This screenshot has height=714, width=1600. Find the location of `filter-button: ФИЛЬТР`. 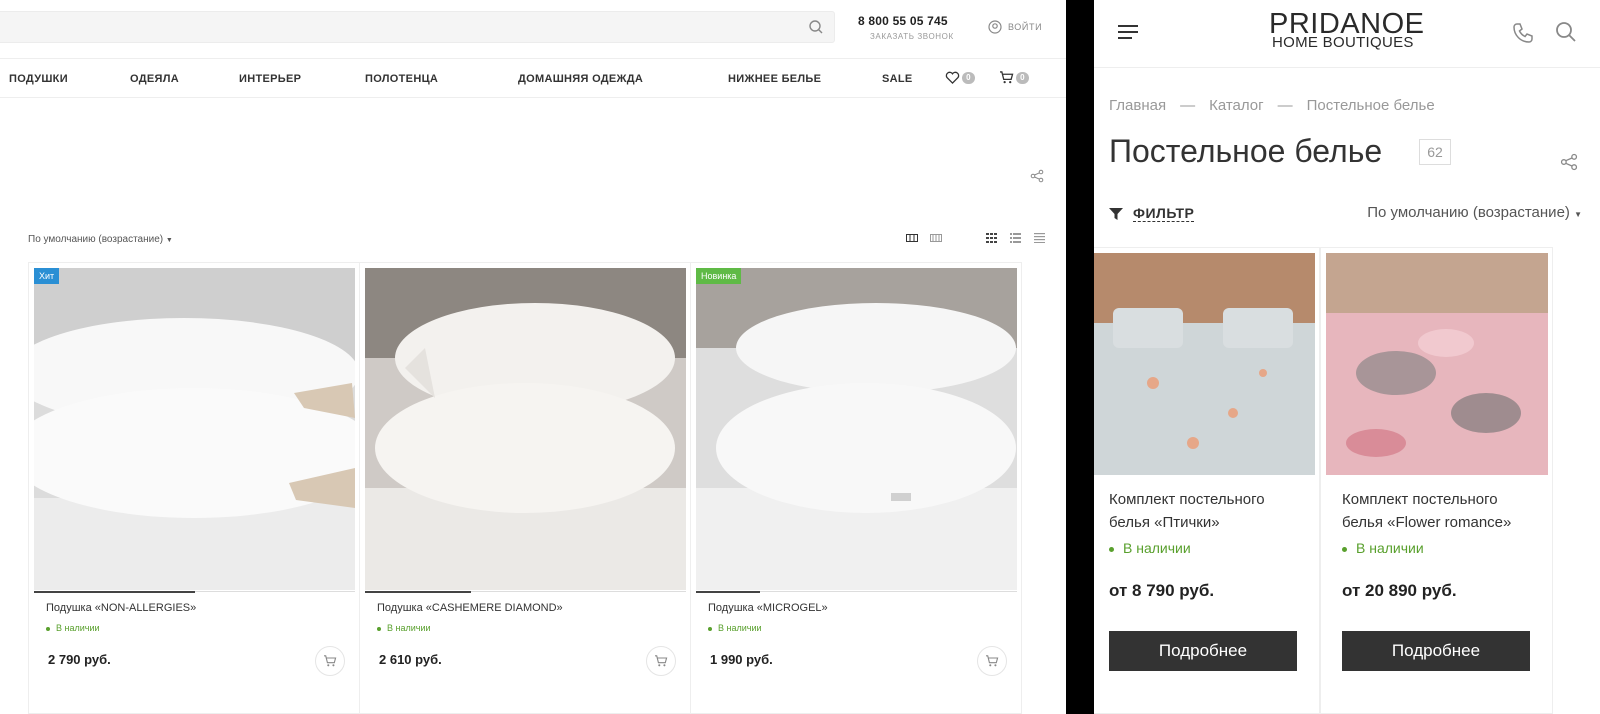

filter-button: ФИЛЬТР is located at coordinates (1152, 213).